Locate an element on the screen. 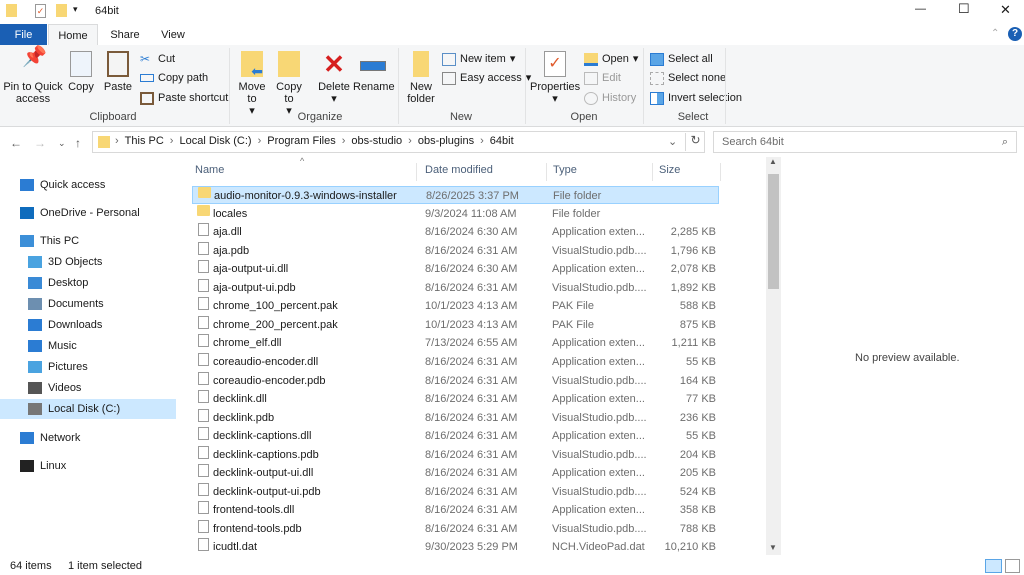  sidebar-item-linux: Linux is located at coordinates (43, 466).